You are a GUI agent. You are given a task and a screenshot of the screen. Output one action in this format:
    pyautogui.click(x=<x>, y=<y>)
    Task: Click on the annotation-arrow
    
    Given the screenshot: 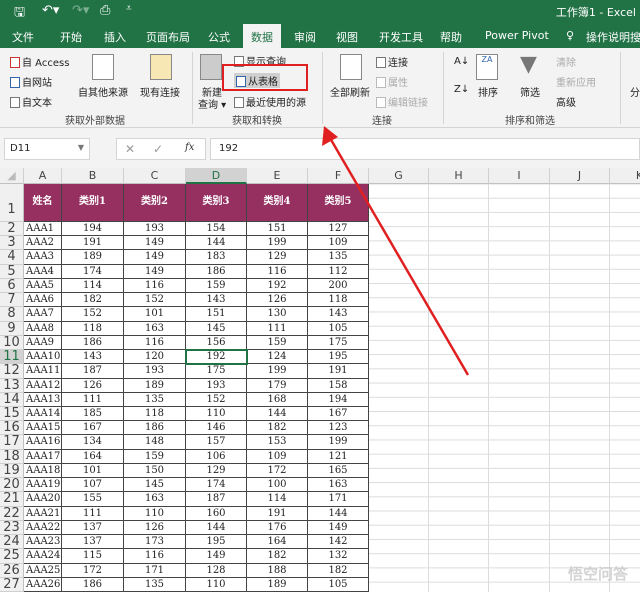 What is the action you would take?
    pyautogui.click(x=396, y=251)
    